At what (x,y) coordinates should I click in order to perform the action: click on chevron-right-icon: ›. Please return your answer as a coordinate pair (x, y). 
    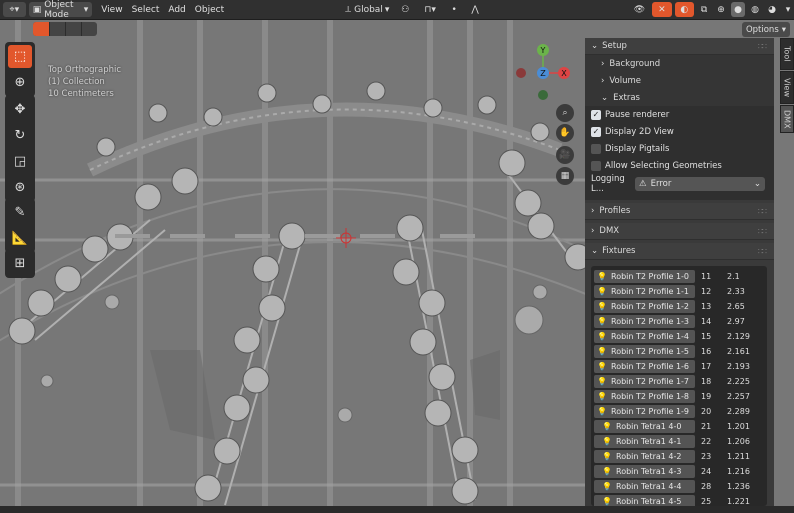
    Looking at the image, I should click on (593, 211).